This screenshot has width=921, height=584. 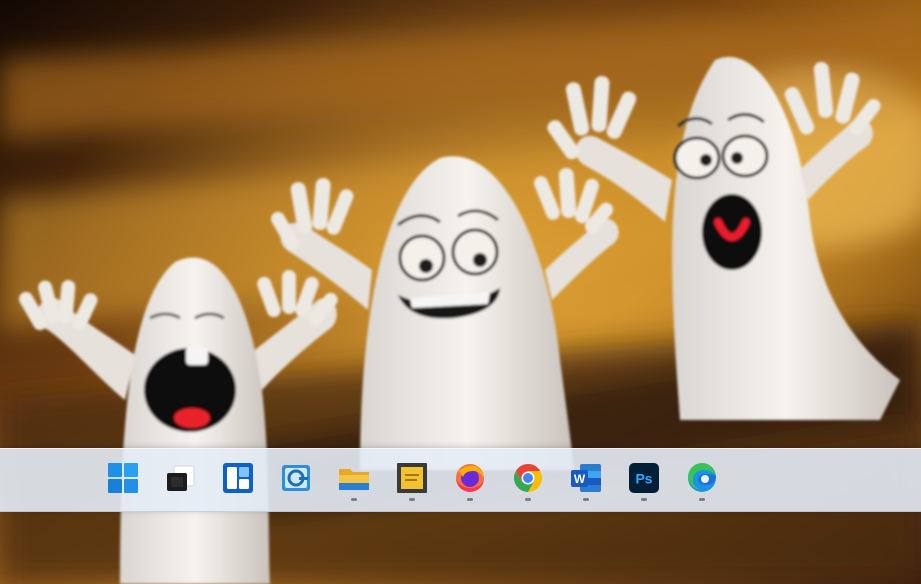 I want to click on chrome-icon, so click(x=528, y=478).